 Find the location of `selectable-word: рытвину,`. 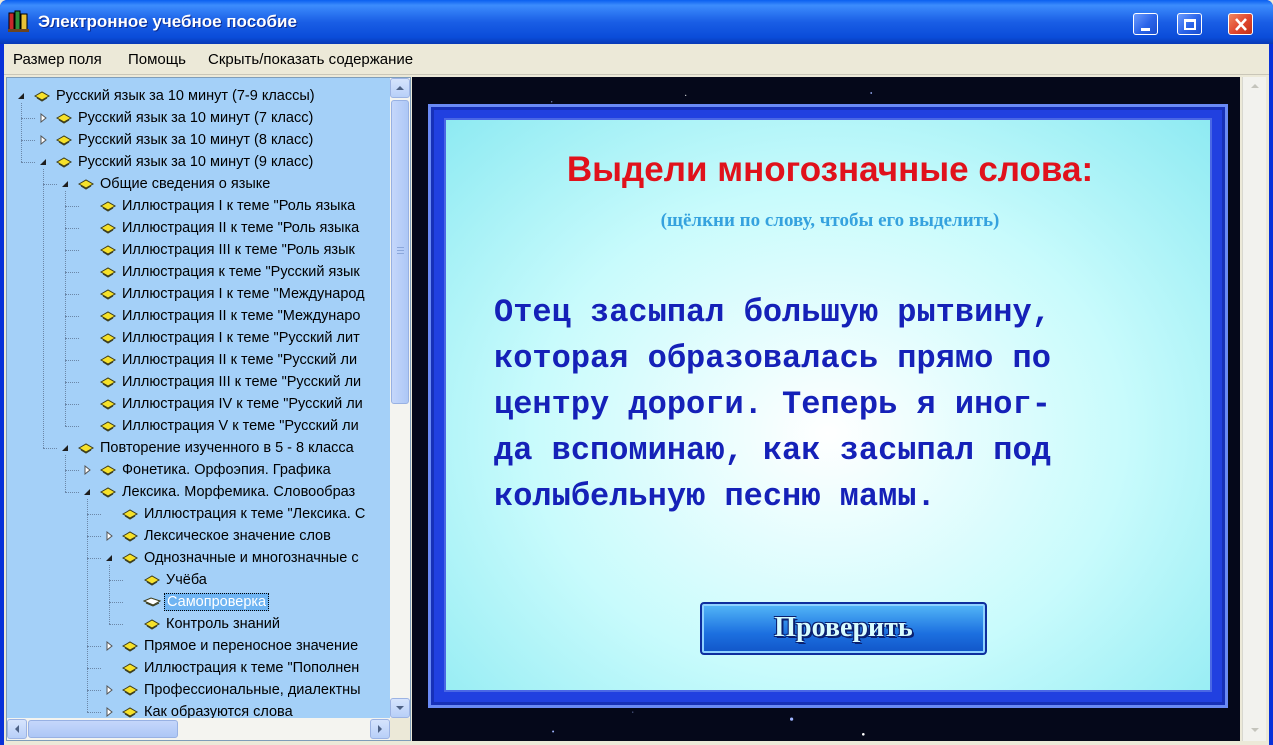

selectable-word: рытвину, is located at coordinates (974, 312).